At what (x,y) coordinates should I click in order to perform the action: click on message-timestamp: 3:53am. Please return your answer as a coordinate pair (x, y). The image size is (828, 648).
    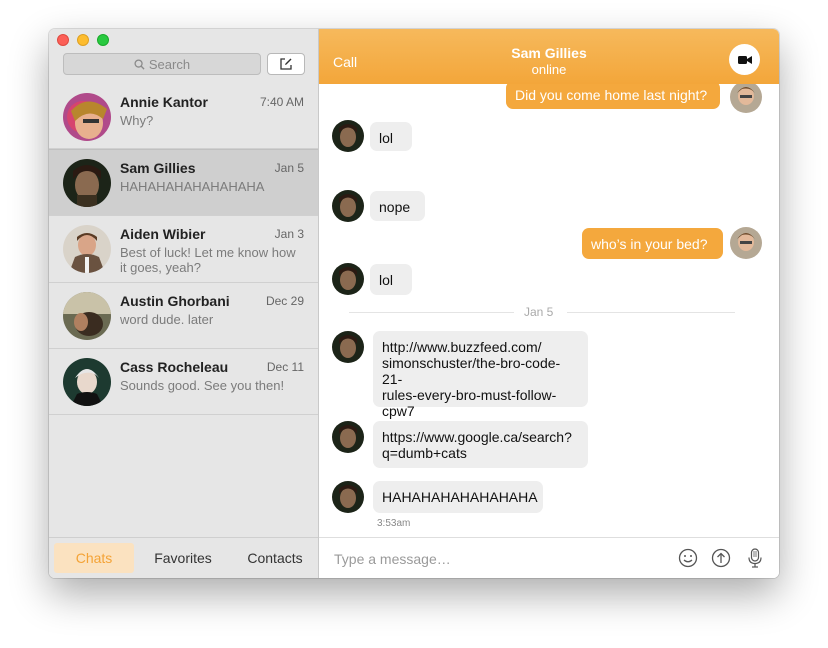
    Looking at the image, I should click on (394, 523).